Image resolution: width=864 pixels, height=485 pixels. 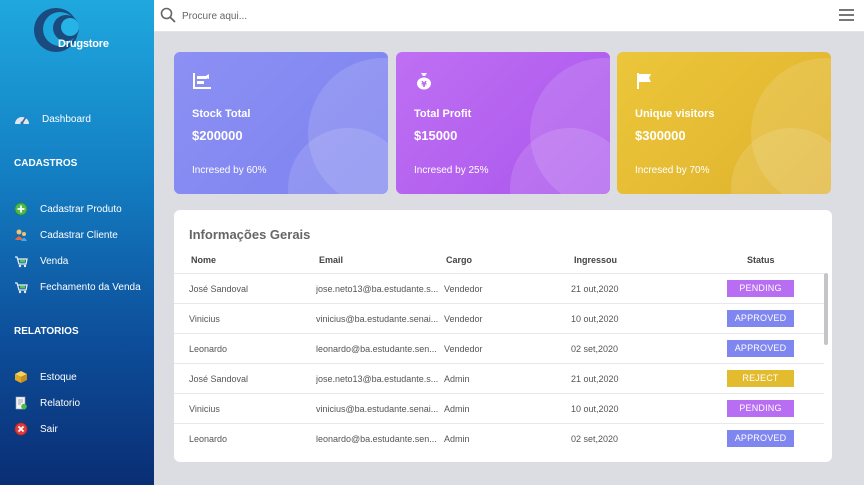 I want to click on header-nome: Nome, so click(x=204, y=260).